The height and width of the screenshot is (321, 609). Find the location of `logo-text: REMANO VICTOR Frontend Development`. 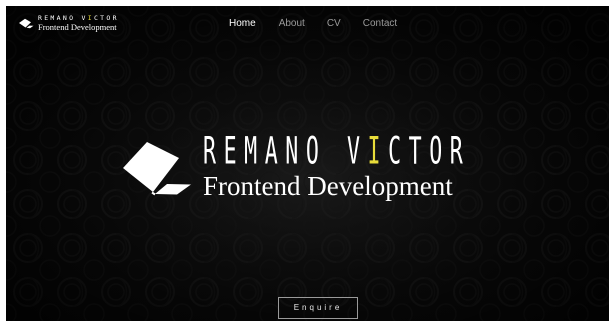

logo-text: REMANO VICTOR Frontend Development is located at coordinates (78, 23).